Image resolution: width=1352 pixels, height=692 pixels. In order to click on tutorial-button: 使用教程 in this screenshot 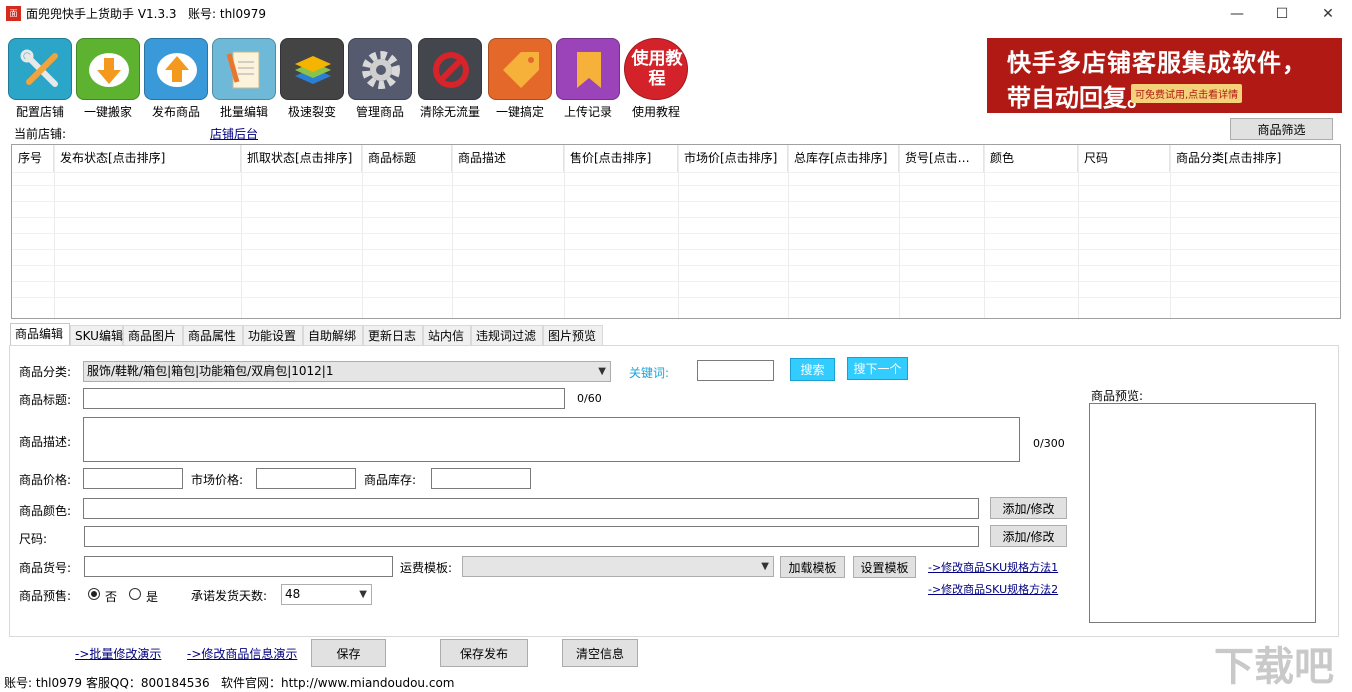, I will do `click(656, 69)`.